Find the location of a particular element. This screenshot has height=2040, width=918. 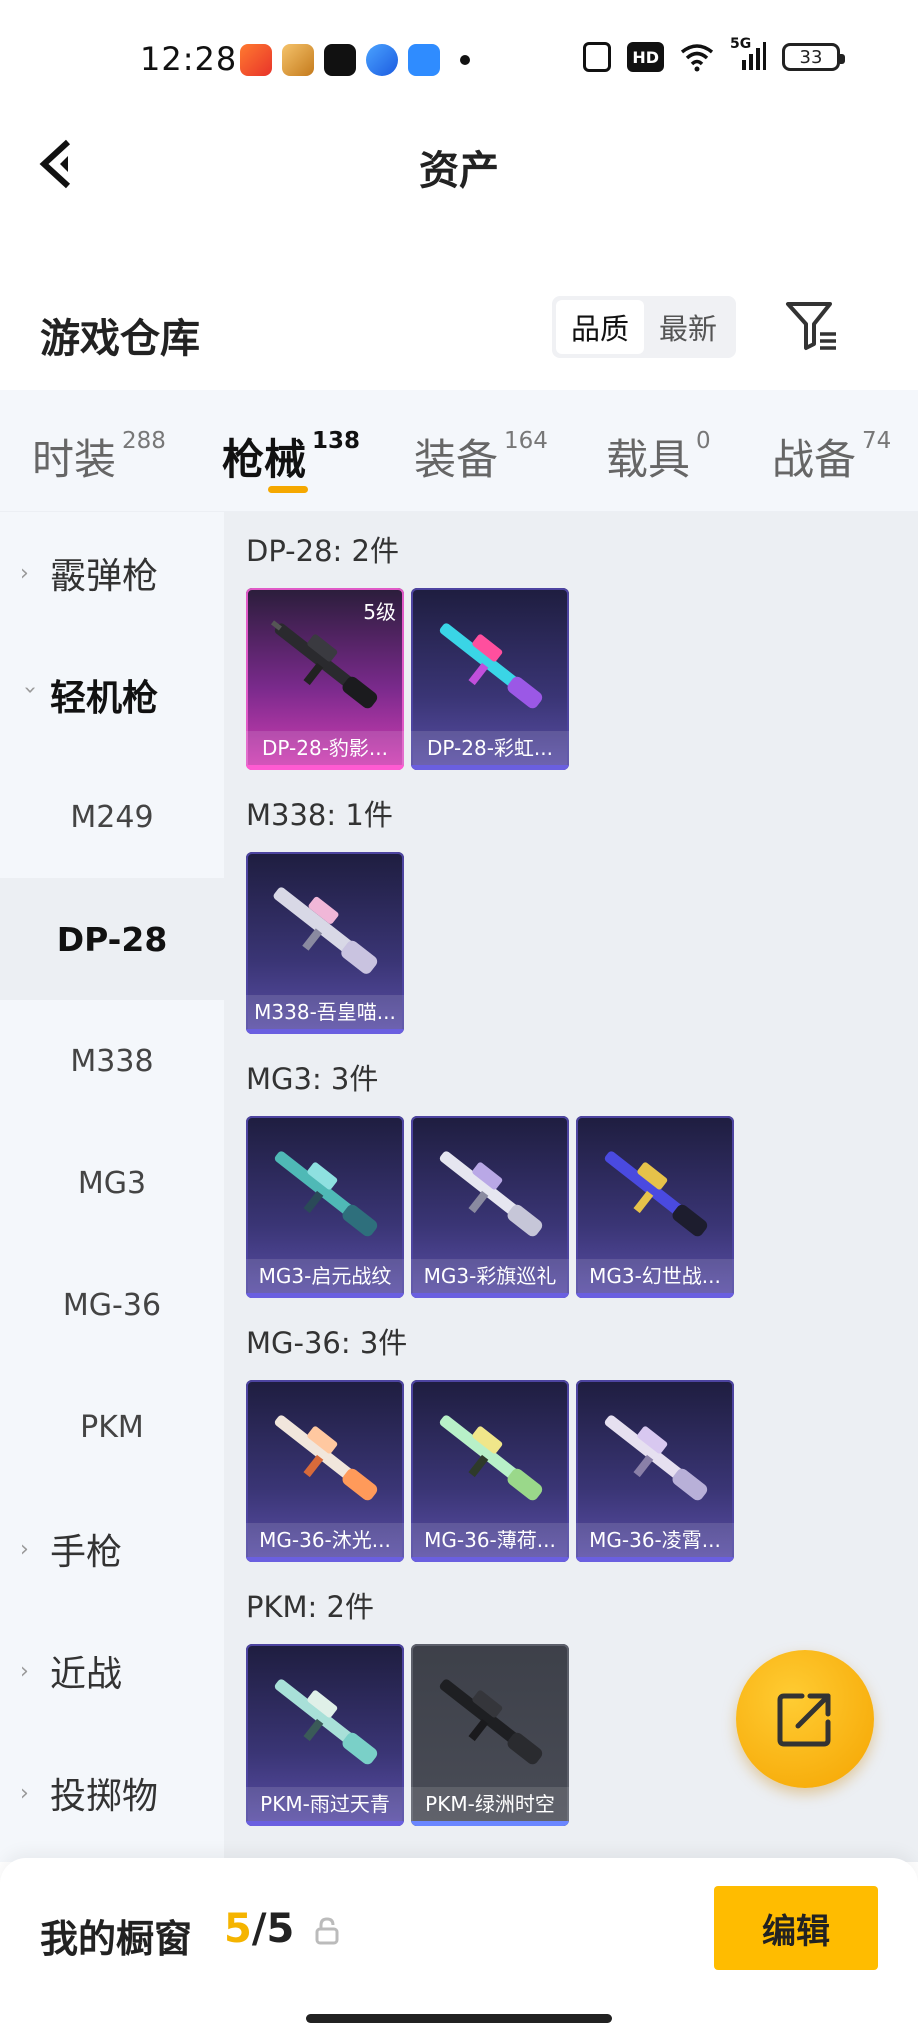

tab-guns: 枪械 138 is located at coordinates (291, 456).